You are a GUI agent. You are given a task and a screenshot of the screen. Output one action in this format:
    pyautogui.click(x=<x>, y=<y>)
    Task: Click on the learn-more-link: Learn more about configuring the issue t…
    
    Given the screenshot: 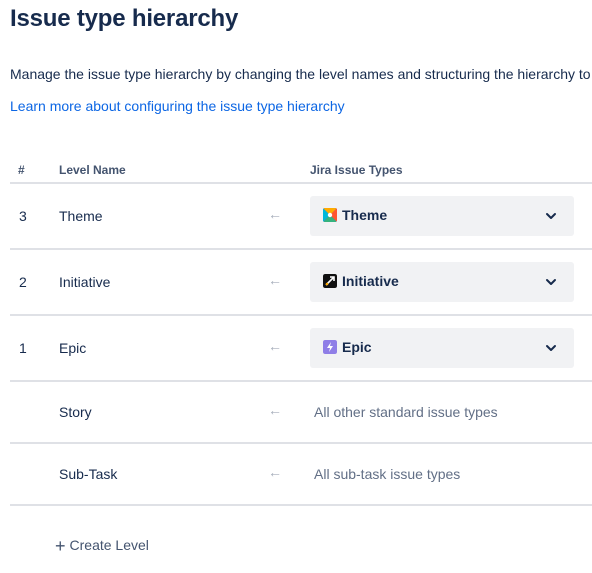 What is the action you would take?
    pyautogui.click(x=177, y=106)
    